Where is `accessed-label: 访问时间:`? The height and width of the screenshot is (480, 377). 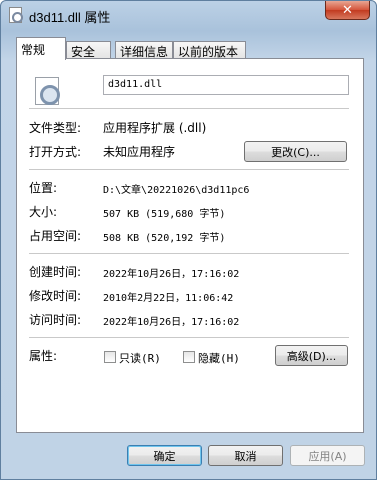 accessed-label: 访问时间: is located at coordinates (55, 320).